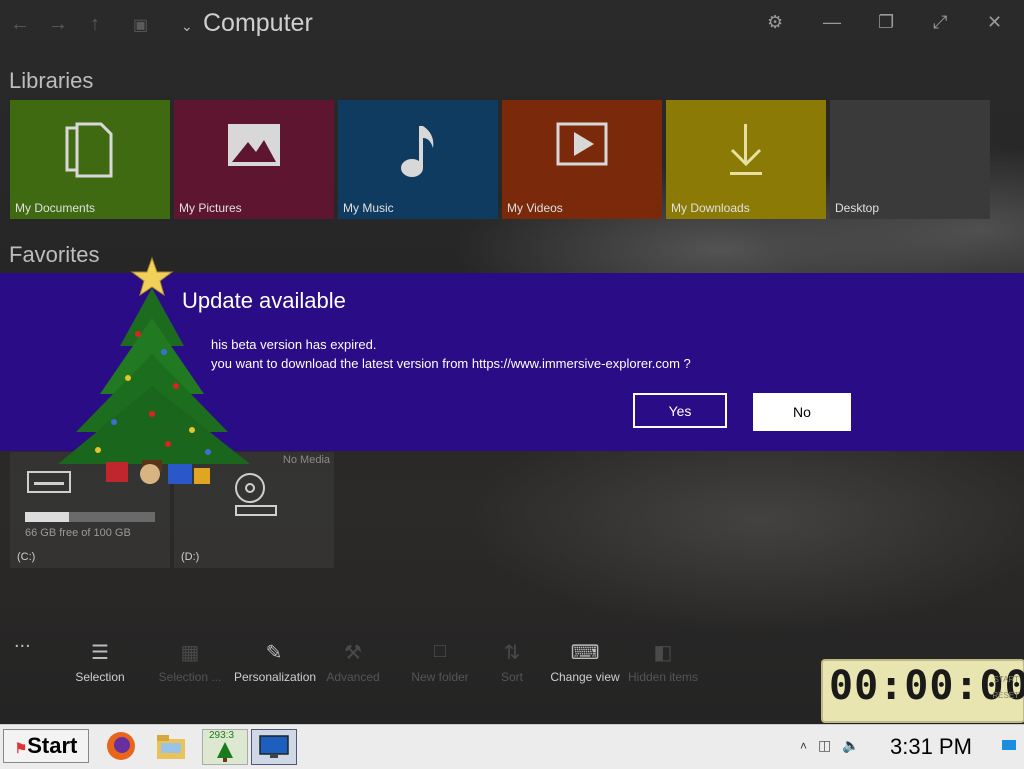 The width and height of the screenshot is (1024, 769). I want to click on hidden-items-icon: ◧, so click(663, 653).